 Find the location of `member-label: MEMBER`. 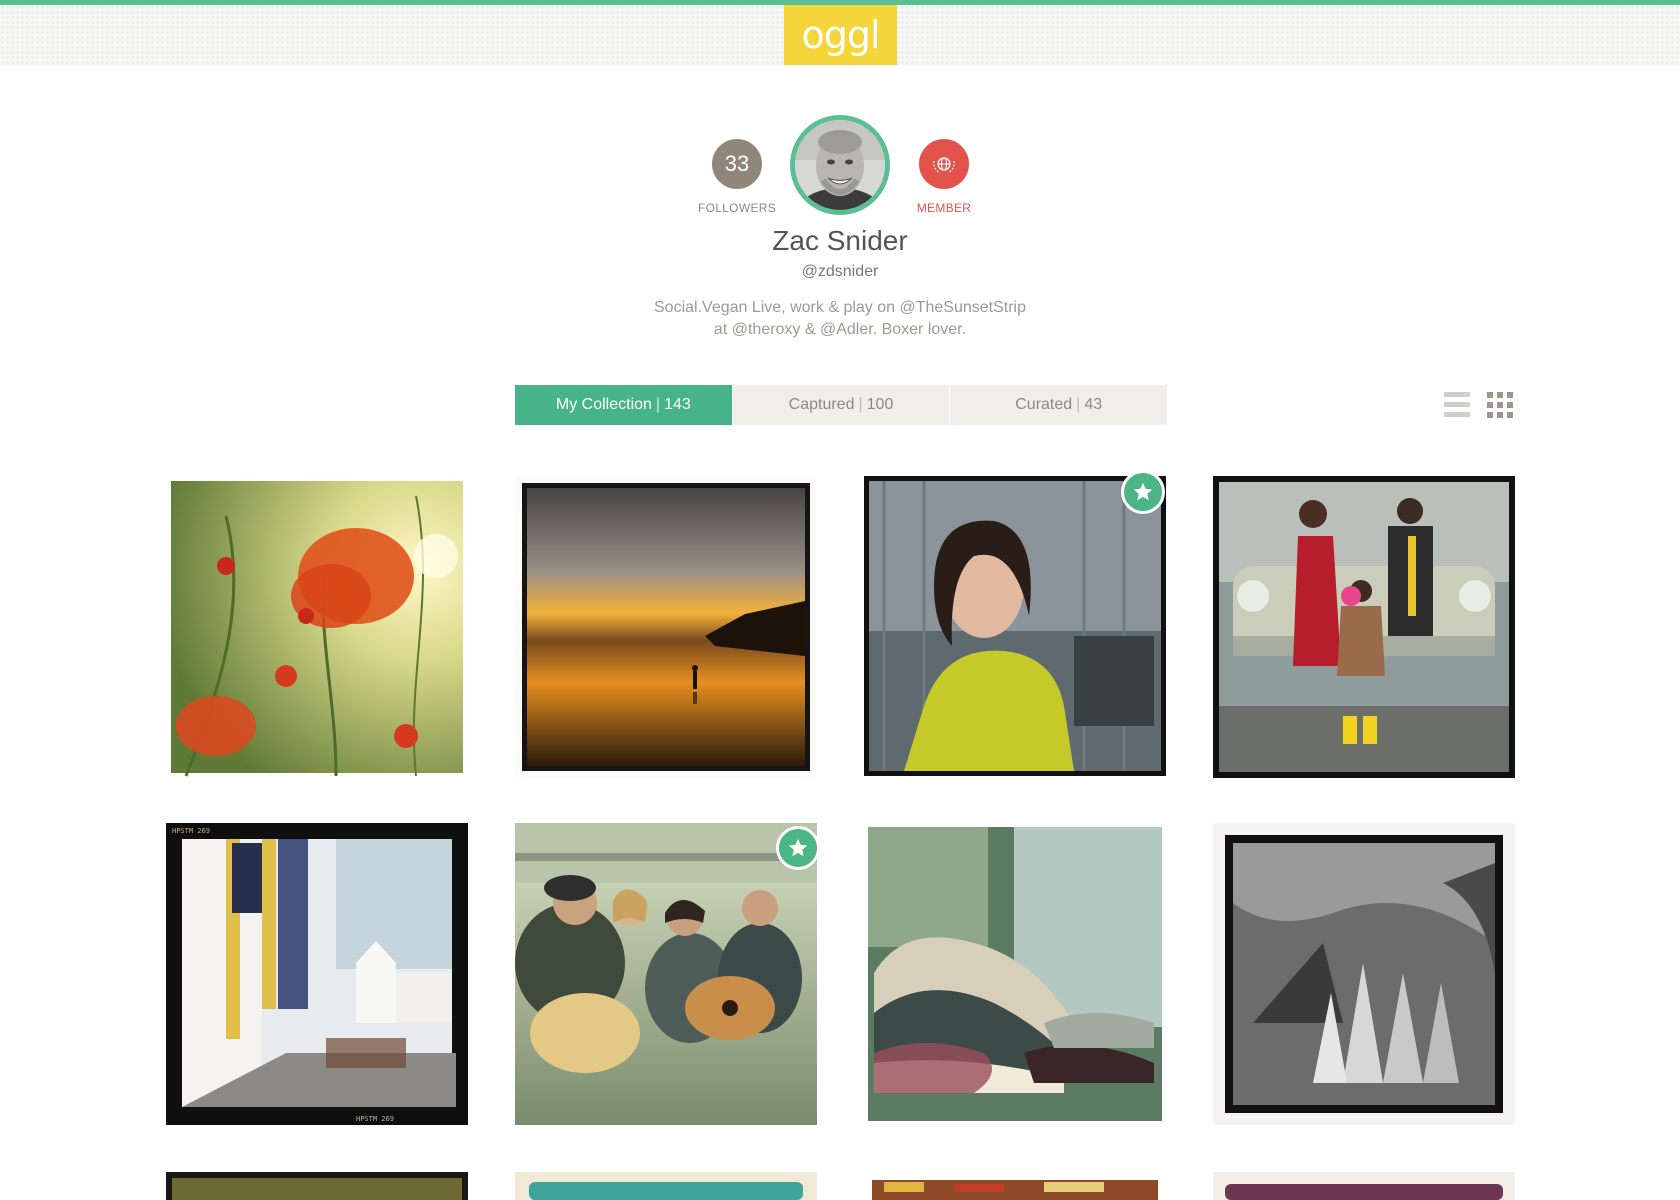

member-label: MEMBER is located at coordinates (944, 208).